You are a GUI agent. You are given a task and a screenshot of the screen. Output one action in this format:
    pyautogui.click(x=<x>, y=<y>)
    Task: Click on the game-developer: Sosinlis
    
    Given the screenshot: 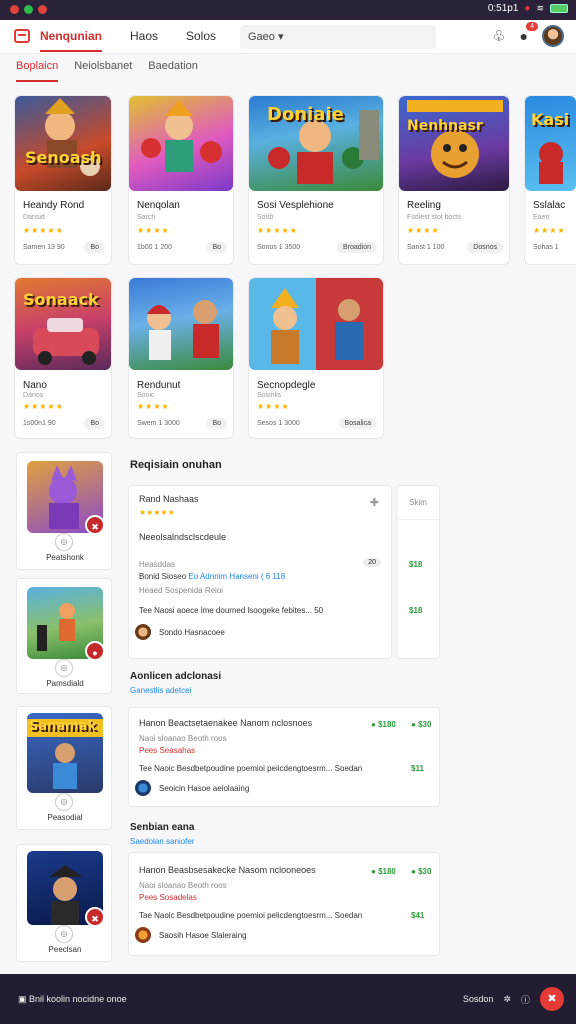 What is the action you would take?
    pyautogui.click(x=269, y=395)
    